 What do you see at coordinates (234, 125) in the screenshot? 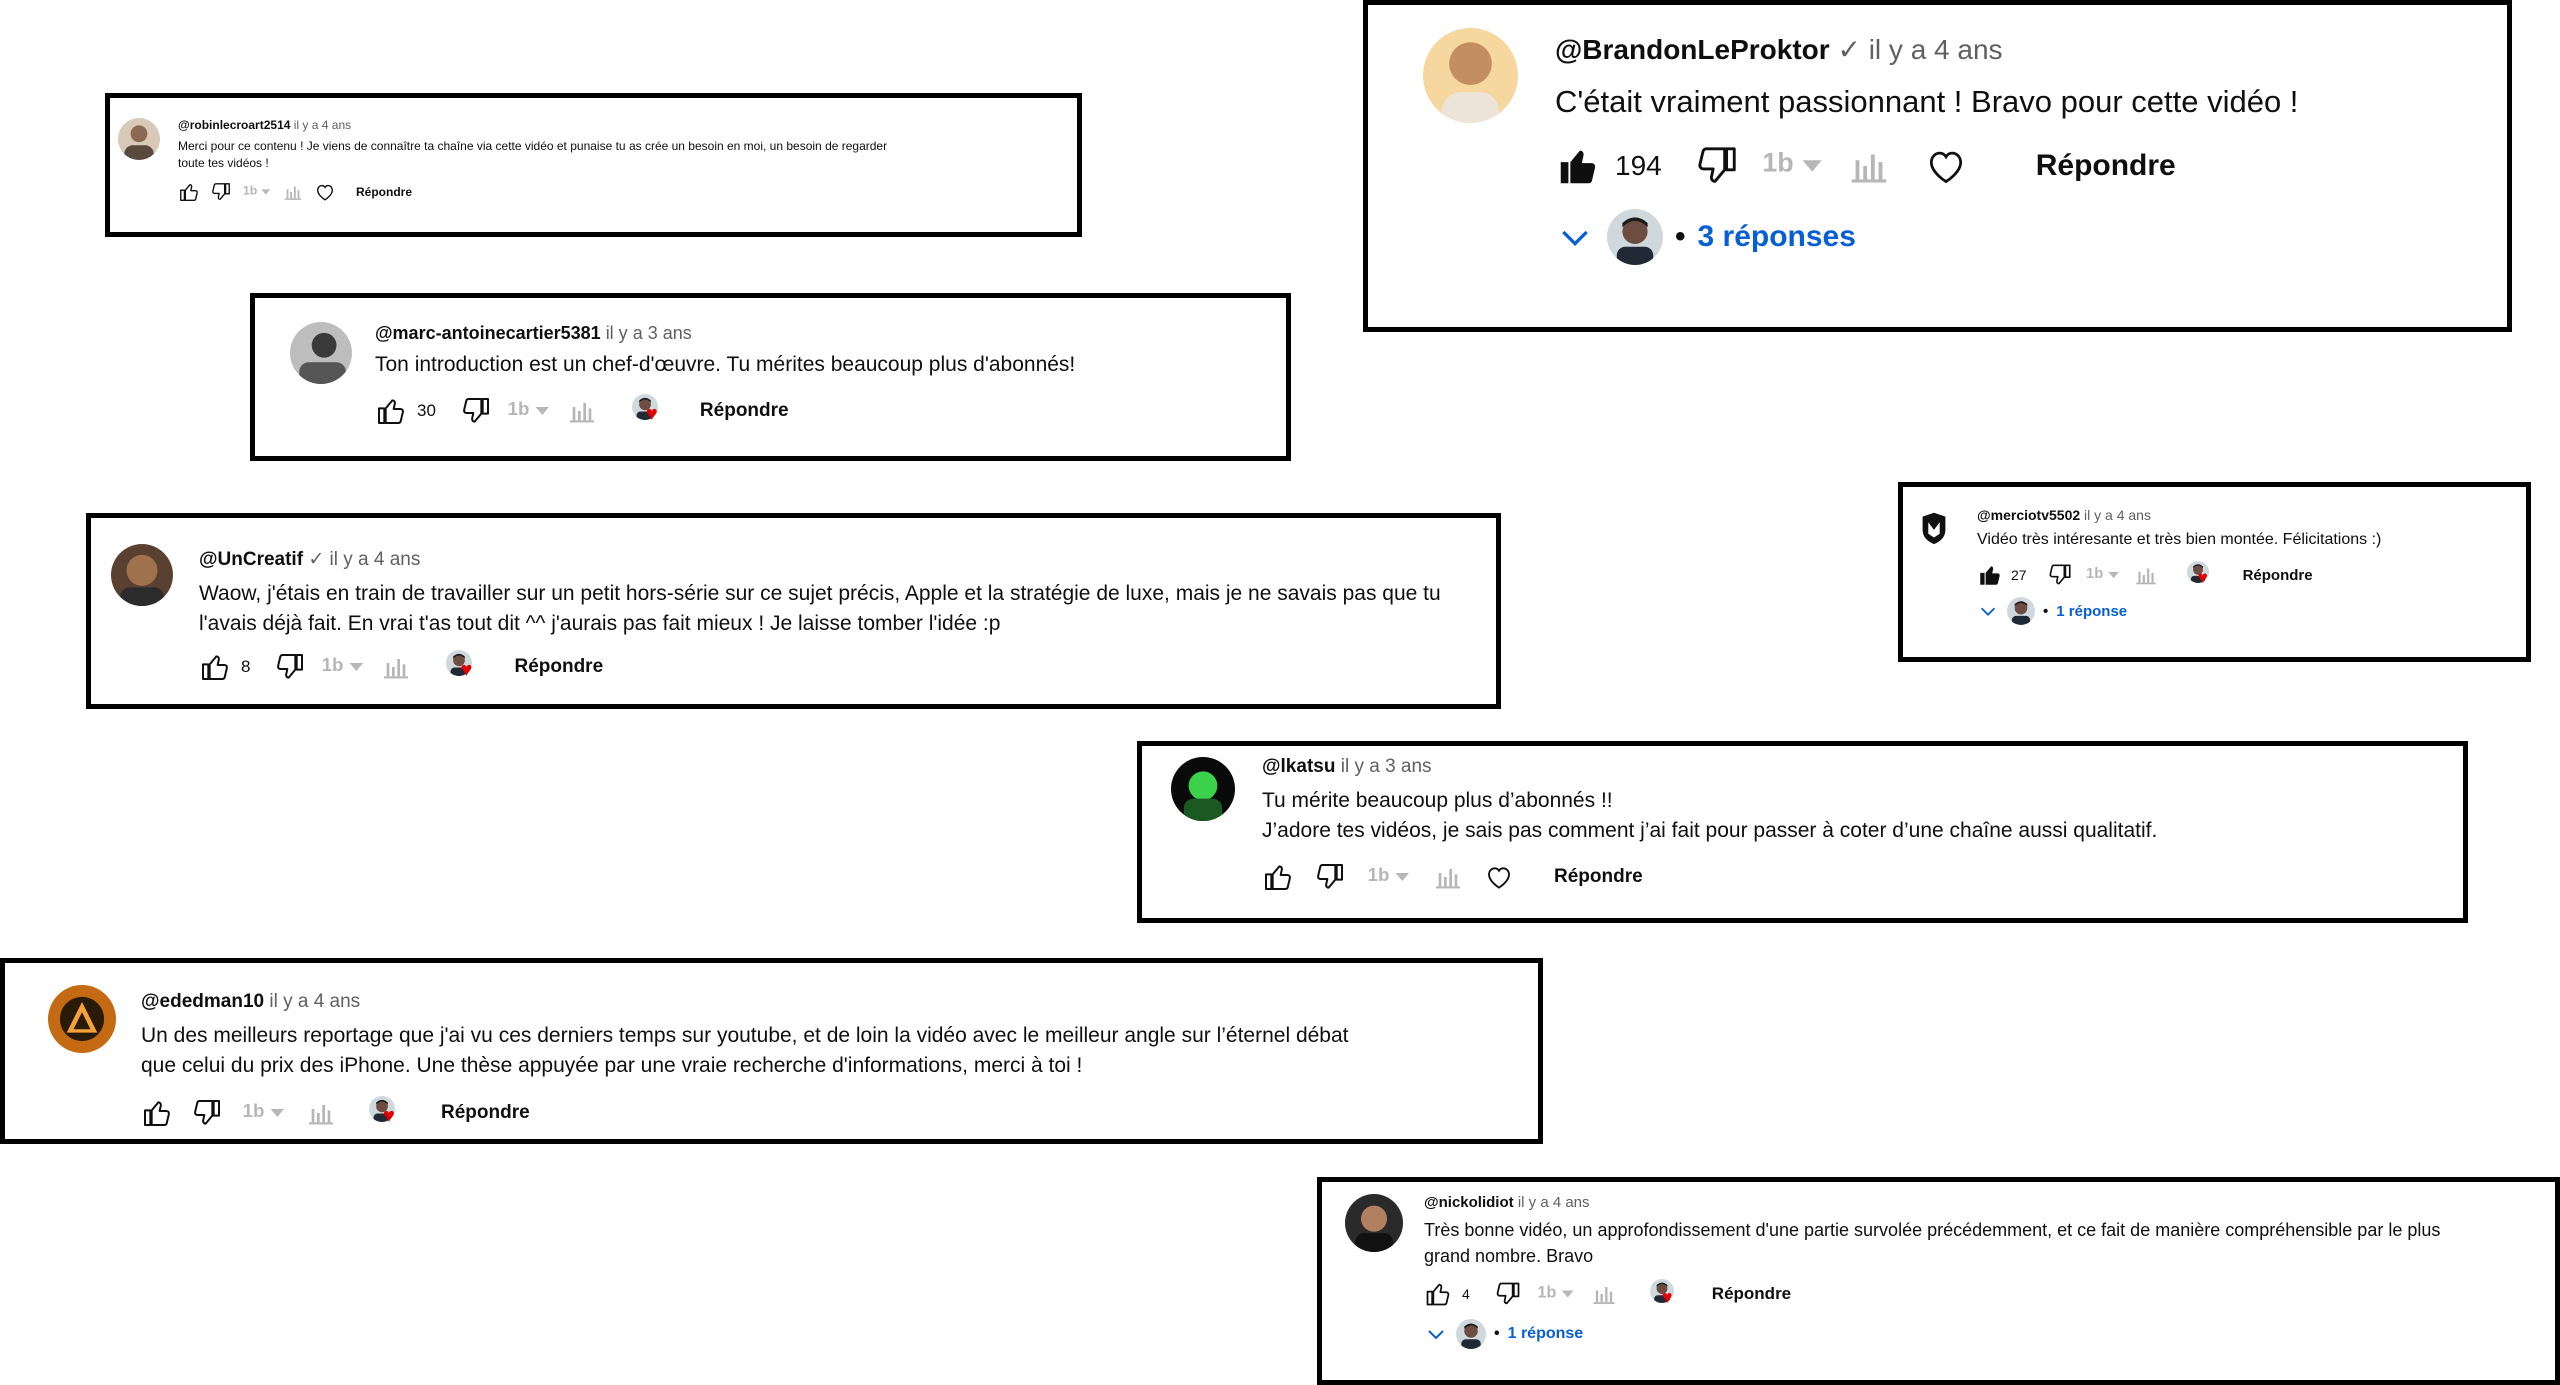
I see `author-name: @robinlecroart2514` at bounding box center [234, 125].